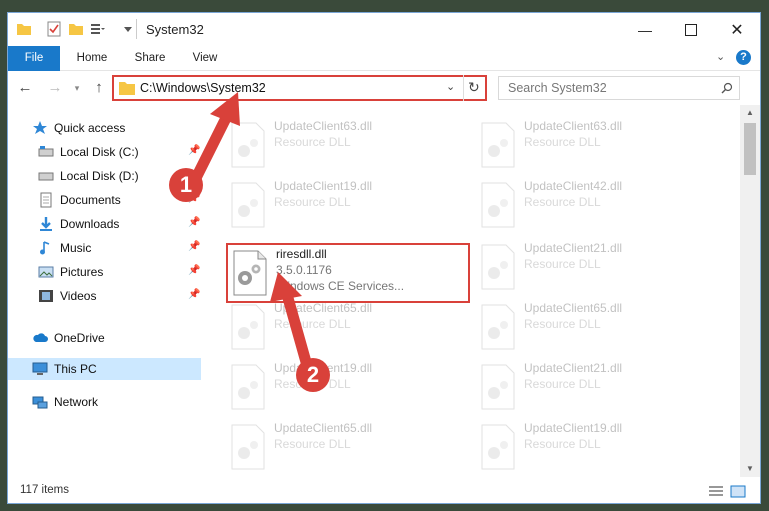 The height and width of the screenshot is (511, 769). Describe the element at coordinates (286, 287) in the screenshot. I see `arrow-head-file` at that location.